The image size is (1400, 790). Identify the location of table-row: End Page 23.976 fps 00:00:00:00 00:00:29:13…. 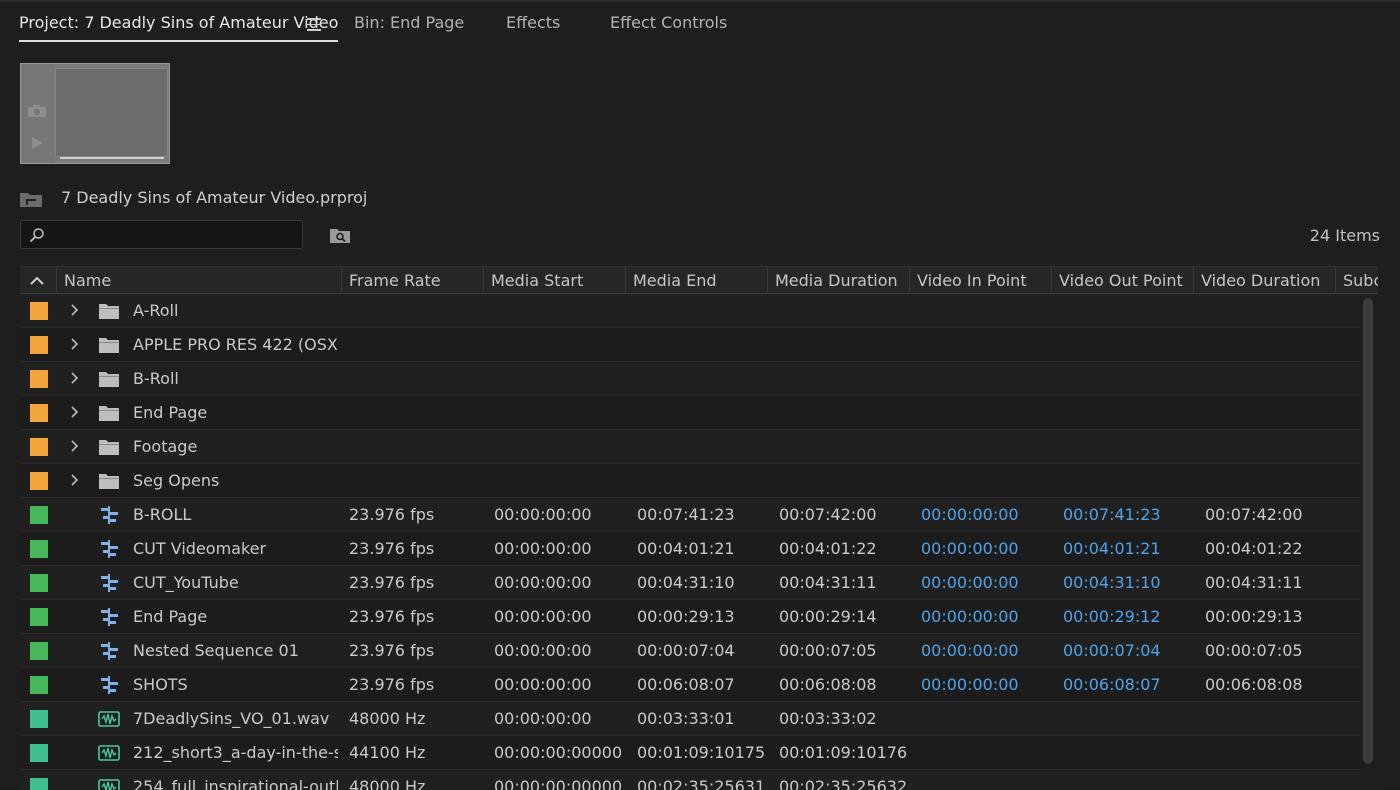
(690, 617).